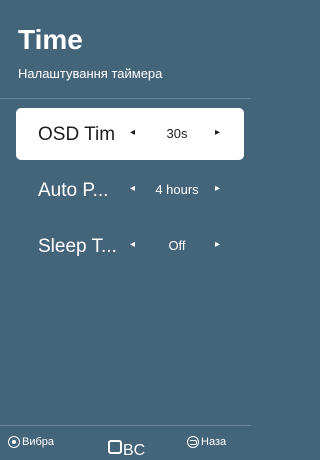  Describe the element at coordinates (177, 189) in the screenshot. I see `setting-value: 4 hours` at that location.